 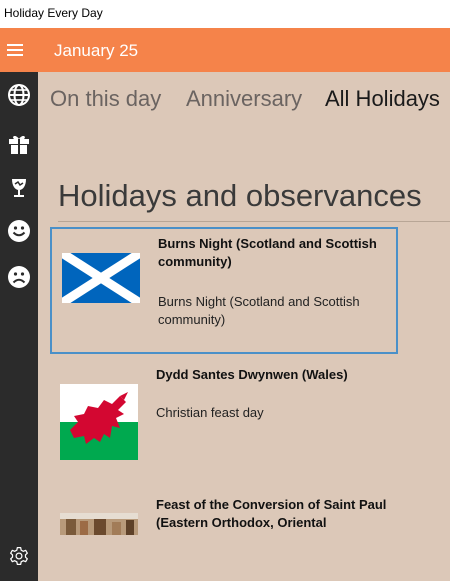 I want to click on app-header: January 25, so click(x=225, y=50).